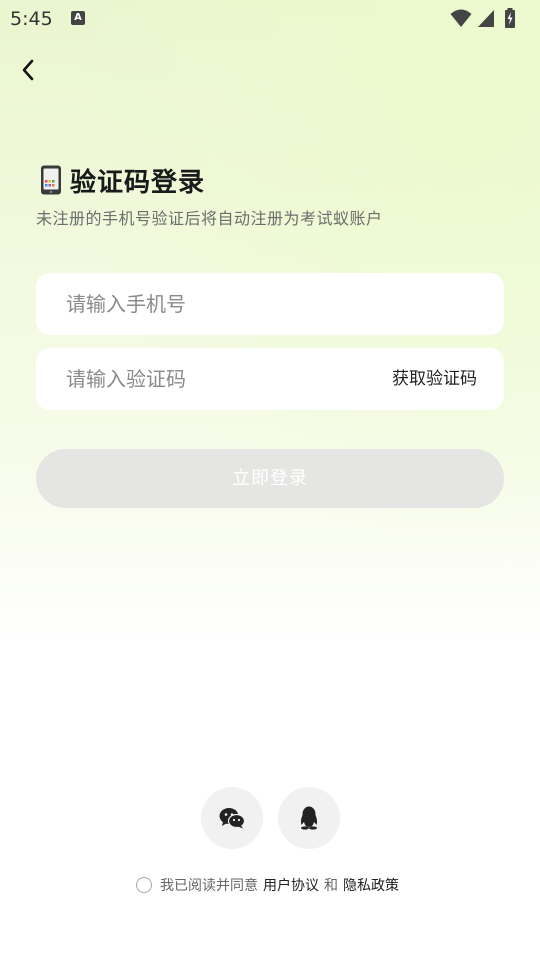  I want to click on status-time: 5:45, so click(31, 19).